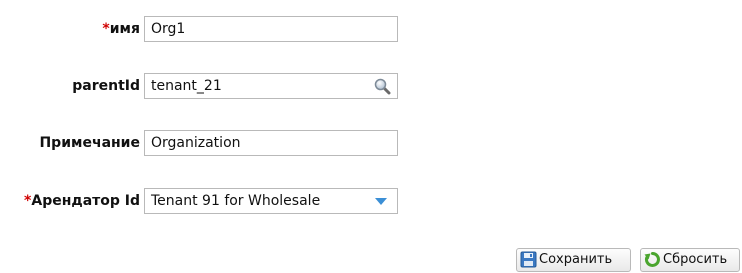  What do you see at coordinates (236, 201) in the screenshot?
I see `tenant-select-value: Tenant 91 for Wholesale` at bounding box center [236, 201].